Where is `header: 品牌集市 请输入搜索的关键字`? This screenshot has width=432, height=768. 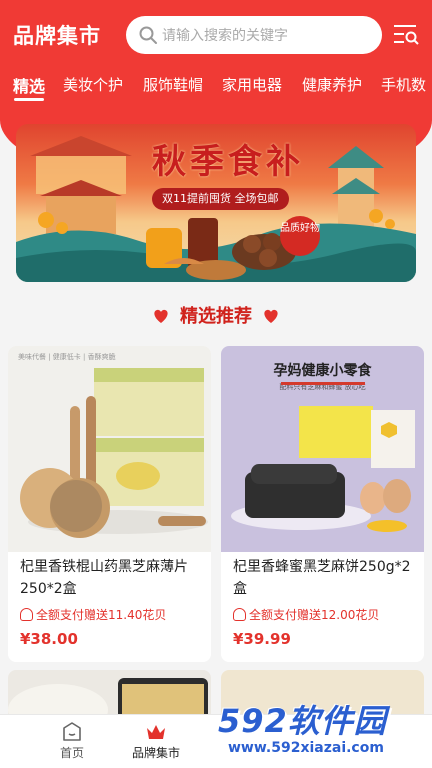 header: 品牌集市 请输入搜索的关键字 is located at coordinates (216, 34).